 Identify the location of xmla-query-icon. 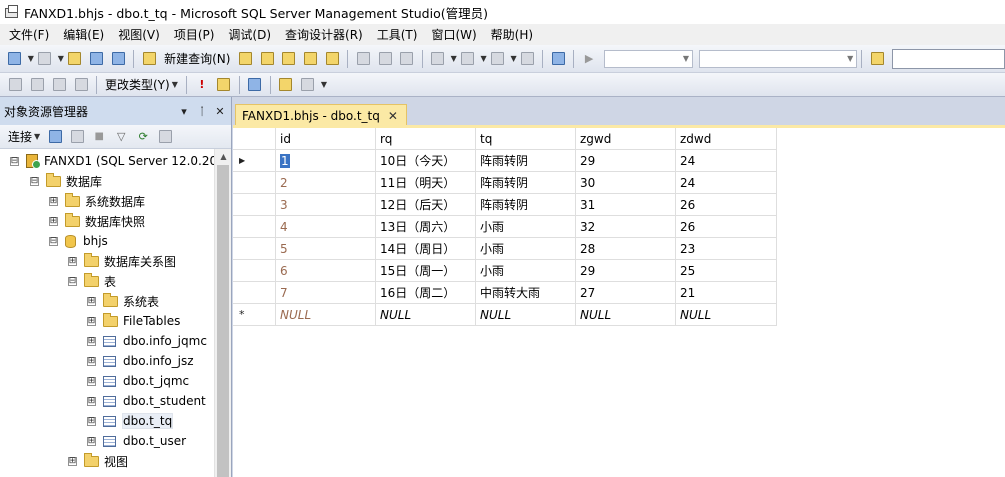
(333, 59).